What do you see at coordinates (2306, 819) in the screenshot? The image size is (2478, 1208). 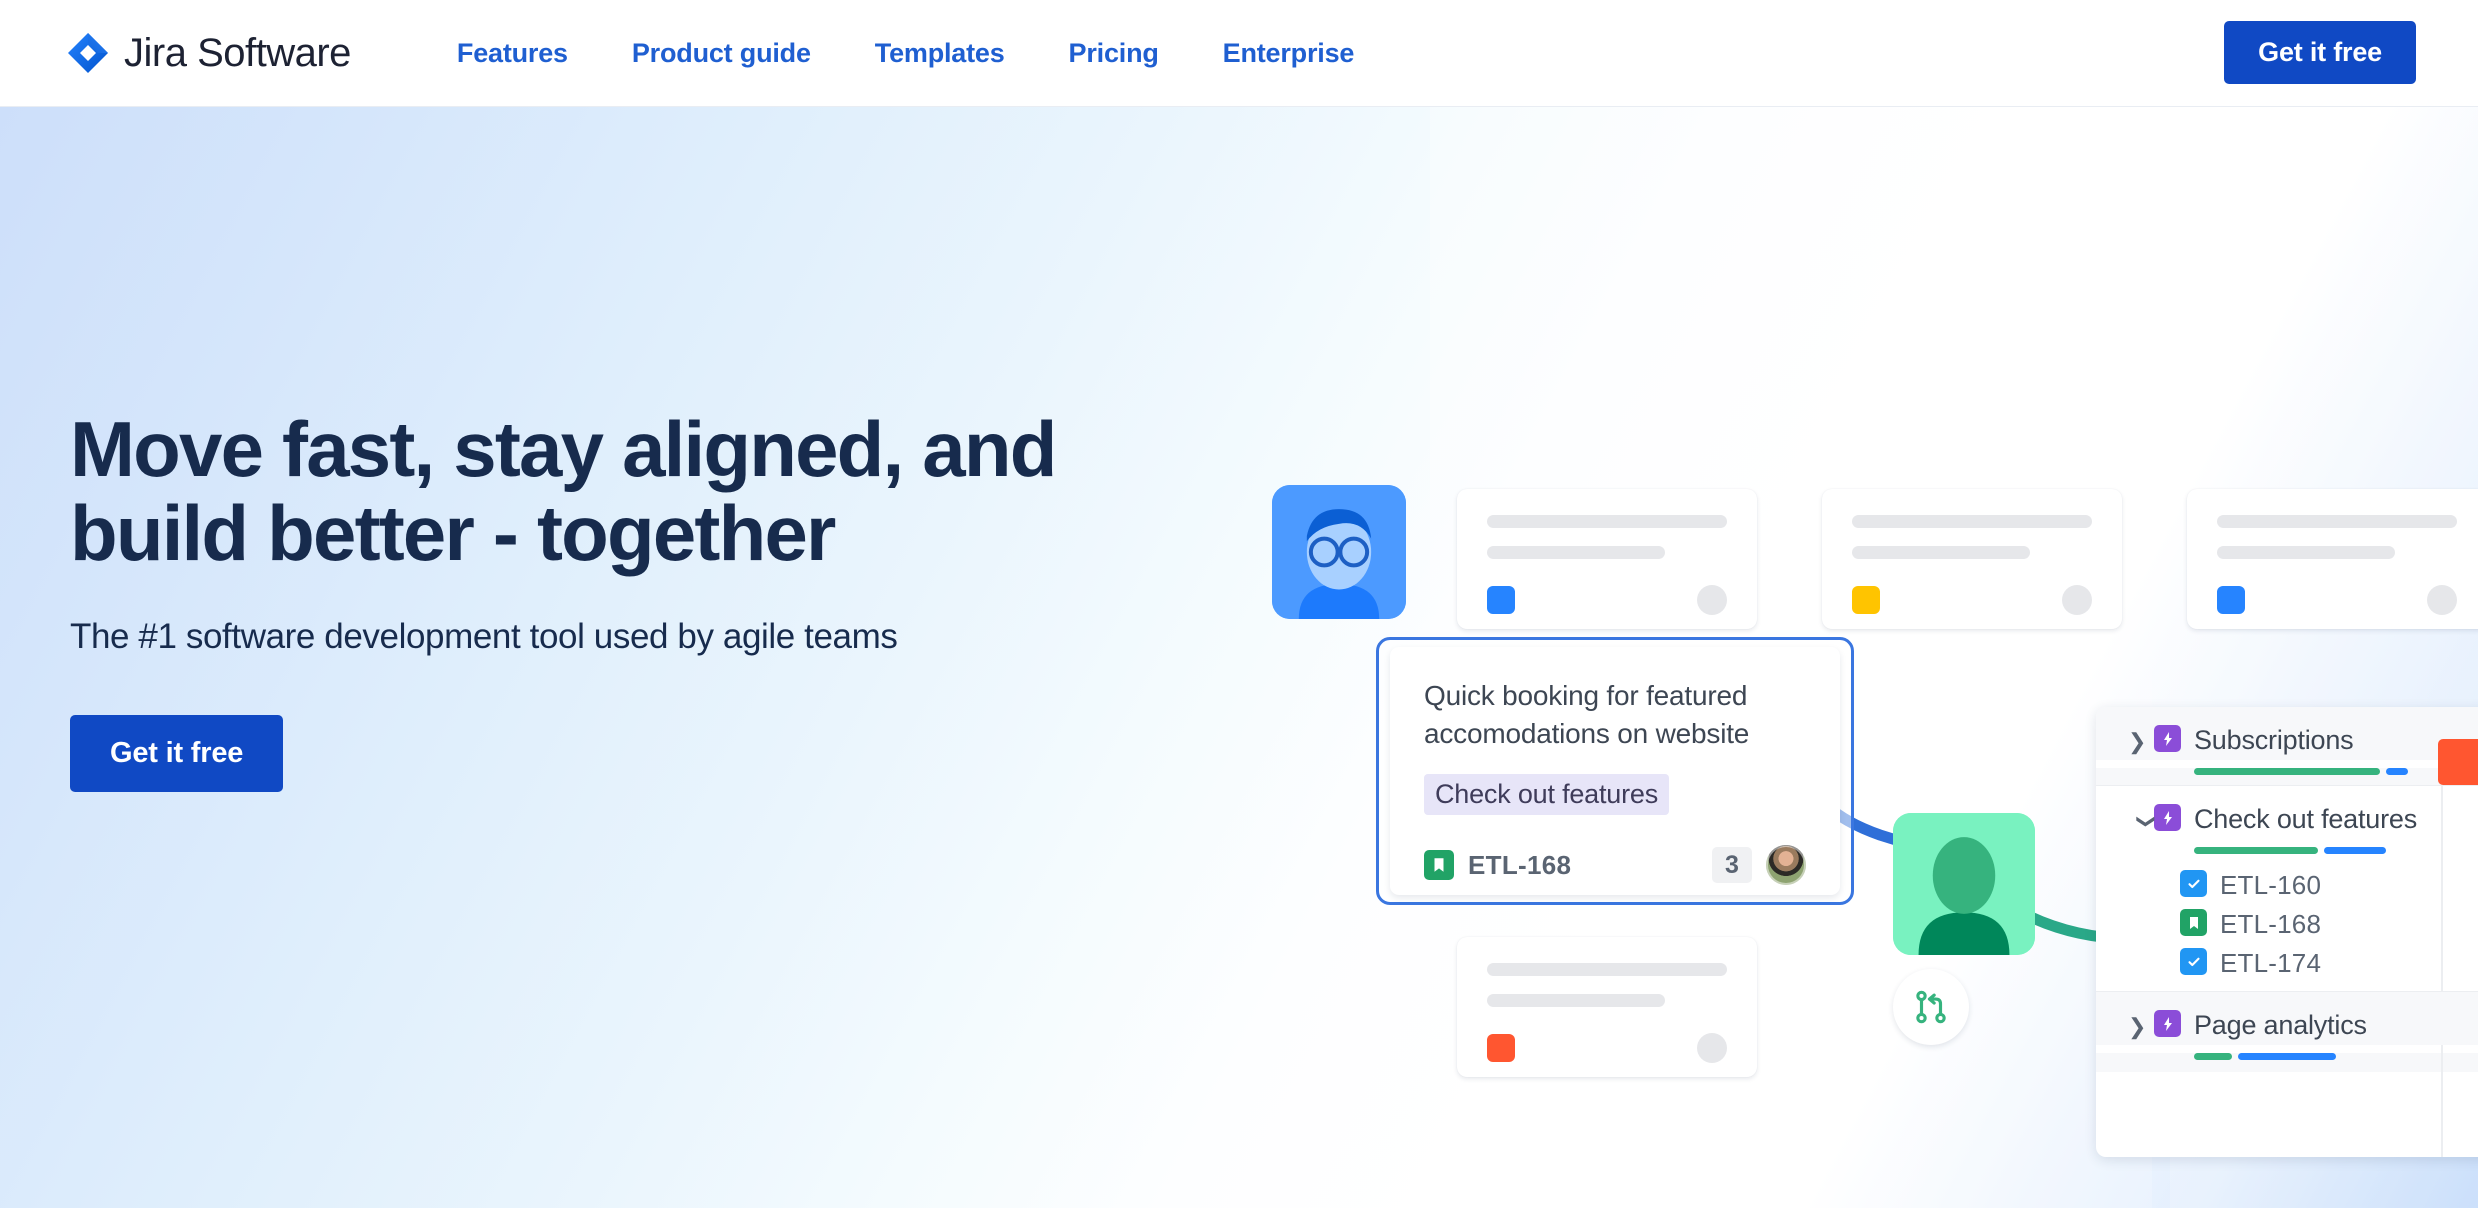 I see `tree-item-label: Check out features` at bounding box center [2306, 819].